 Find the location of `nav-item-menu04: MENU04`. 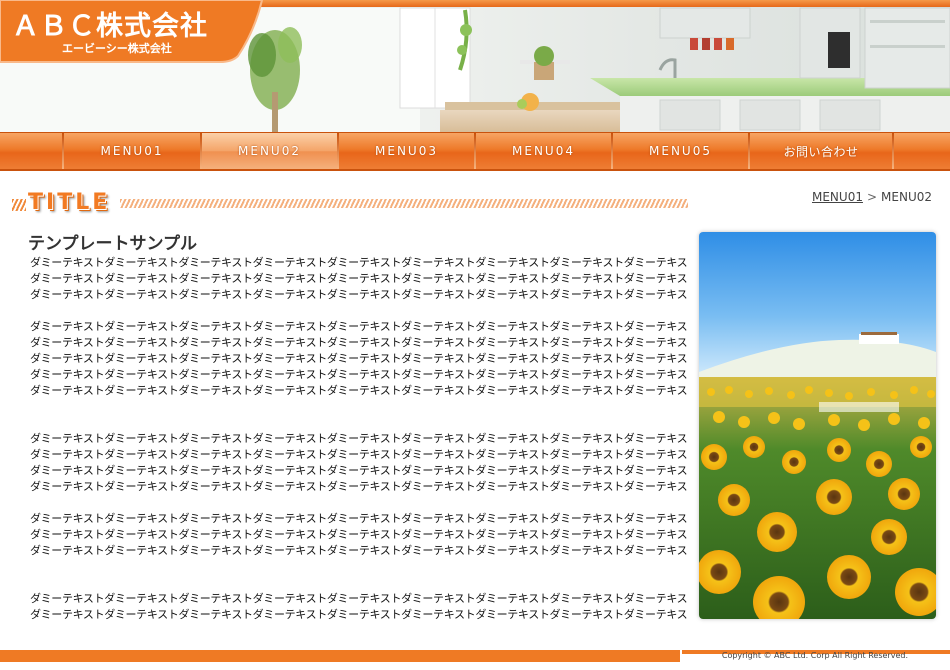

nav-item-menu04: MENU04 is located at coordinates (543, 151).